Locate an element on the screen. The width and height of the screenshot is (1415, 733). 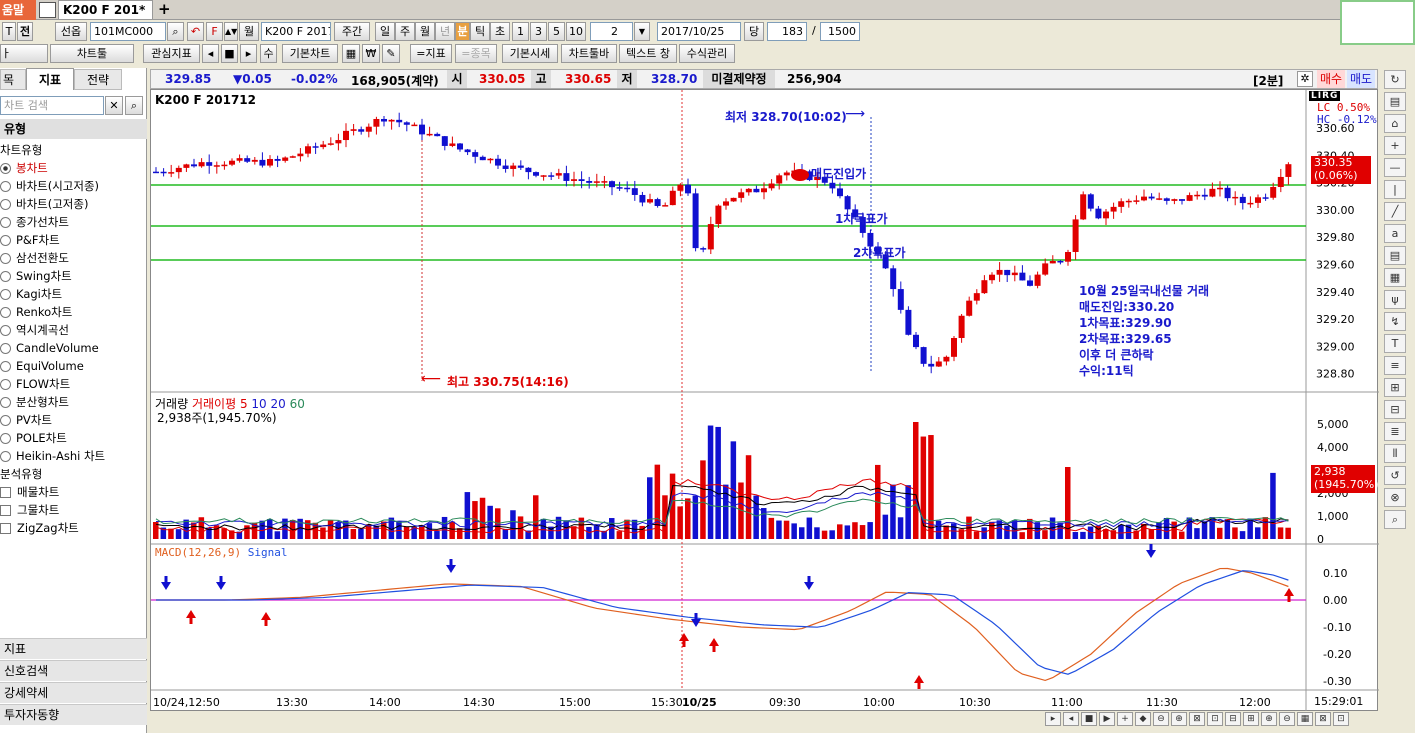
t-icon: T is located at coordinates (9, 31).